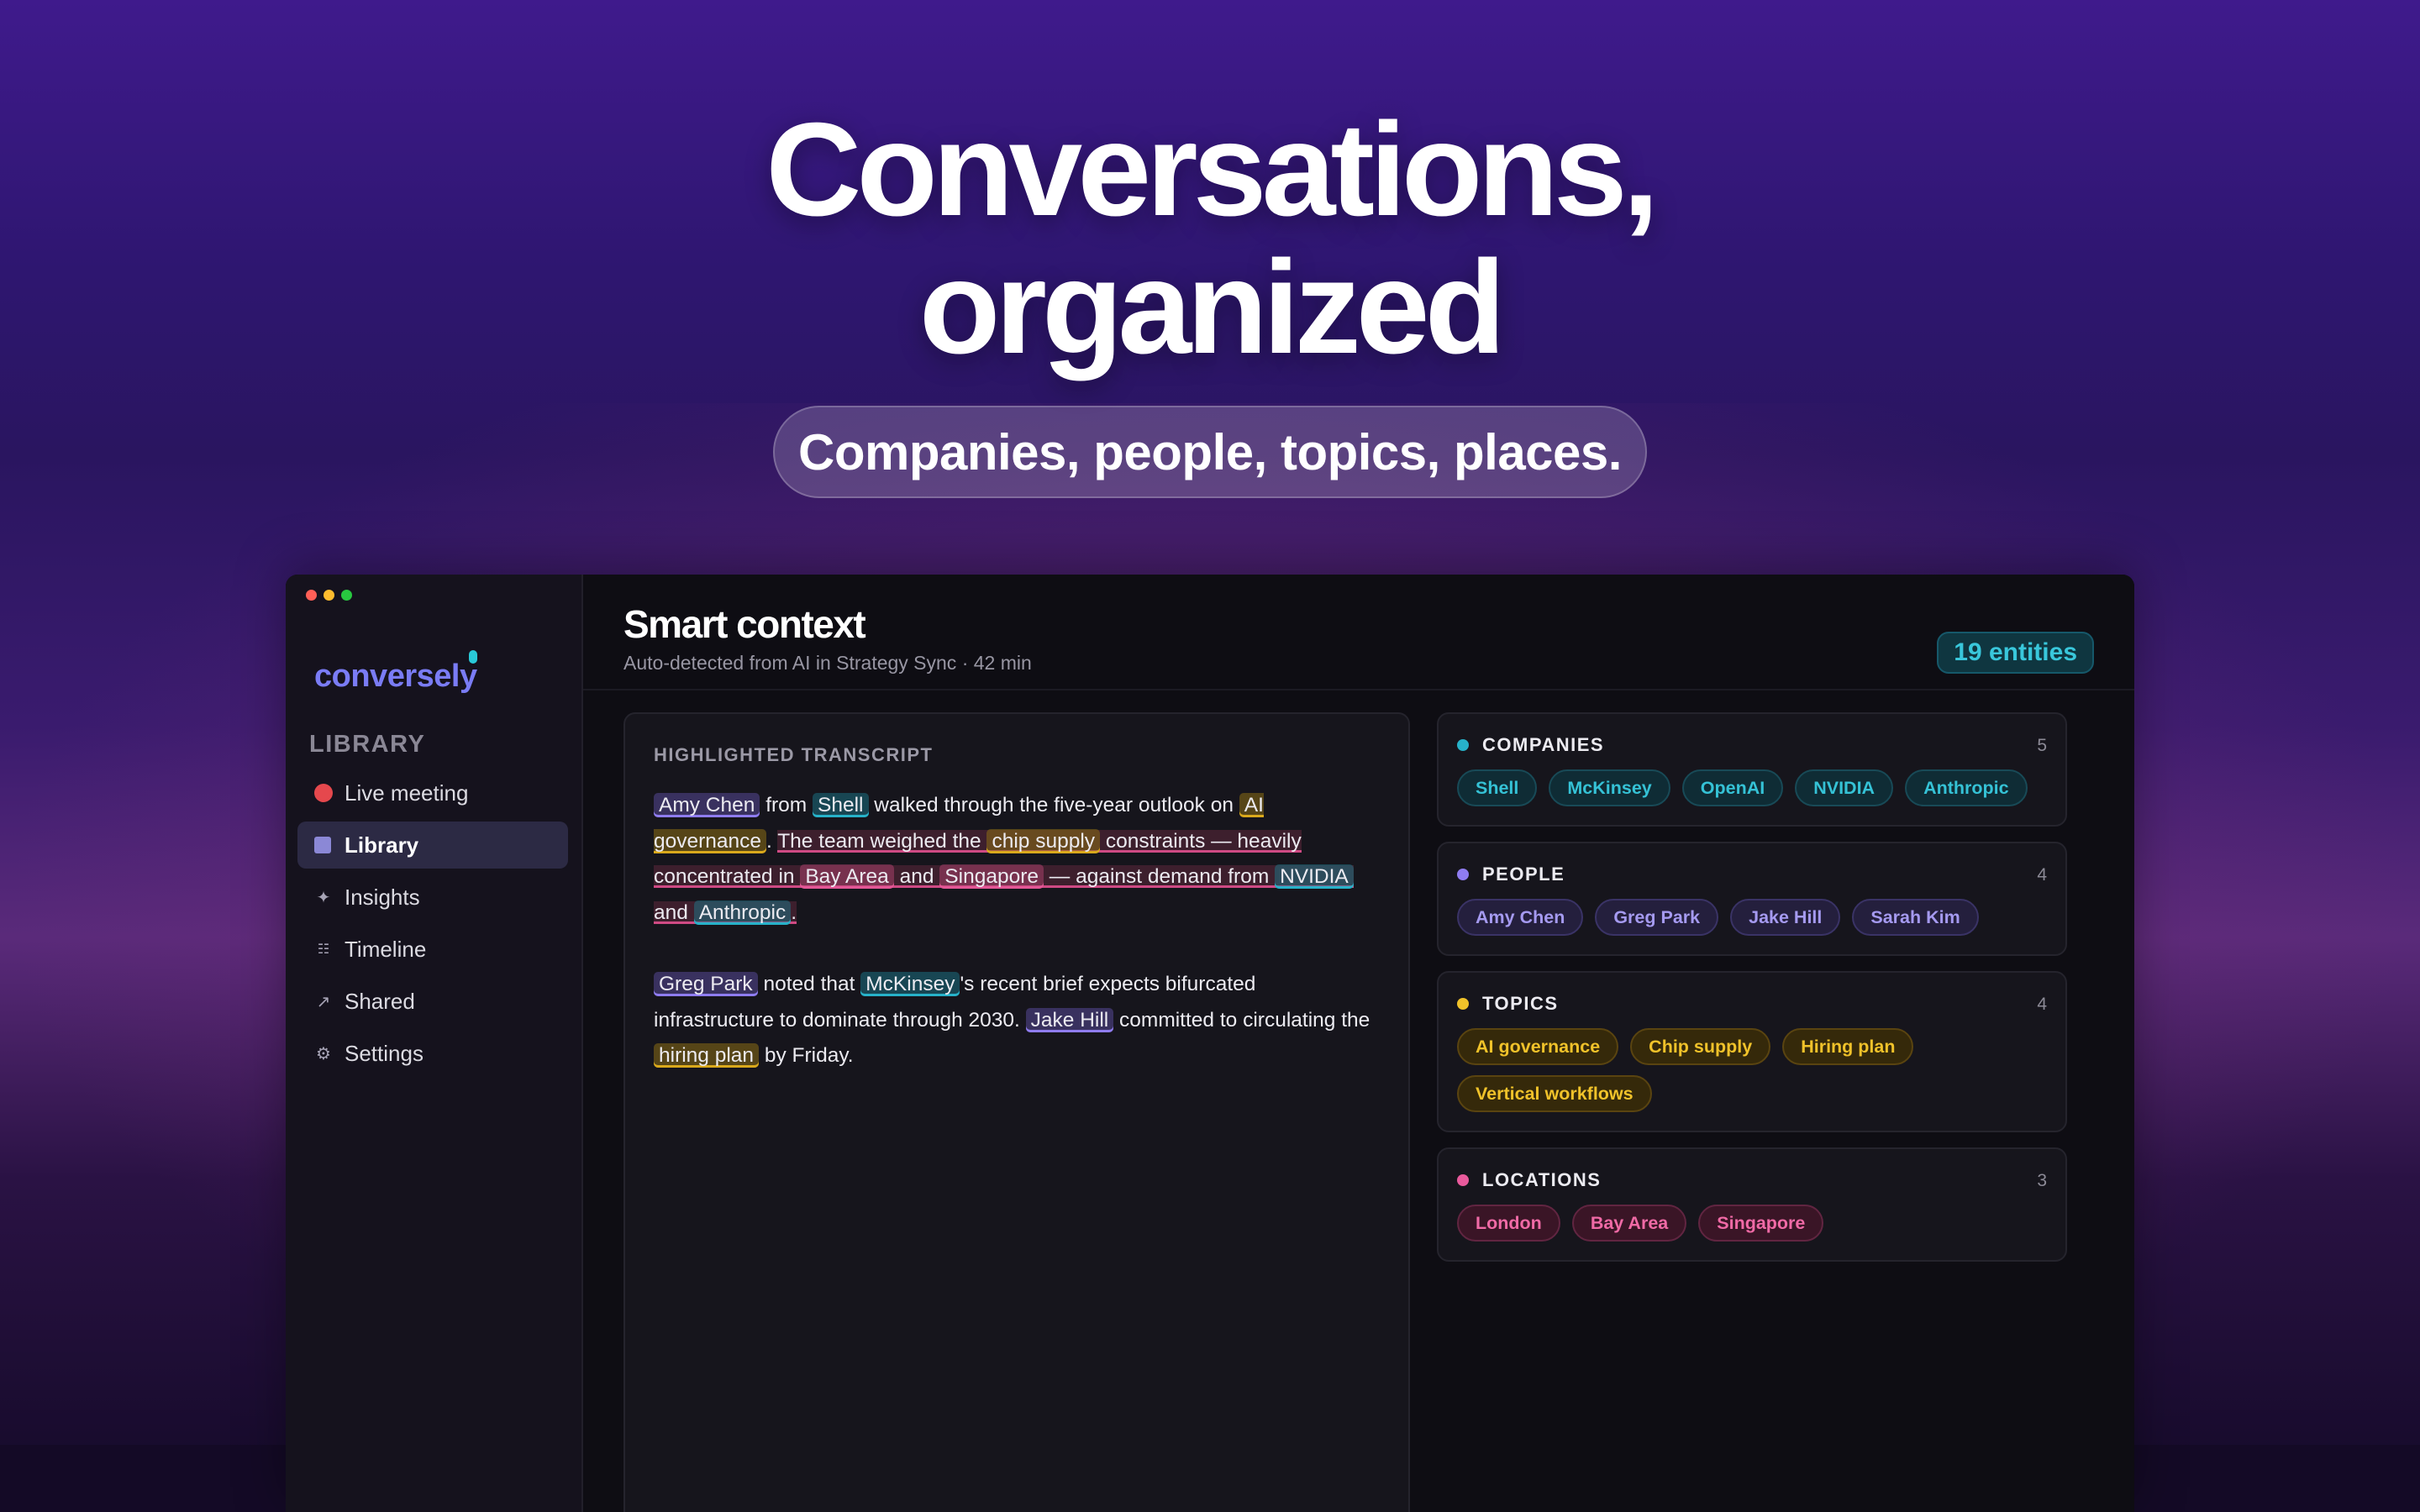 This screenshot has width=2420, height=1512. I want to click on sidebar-heading: LIBRARY, so click(367, 744).